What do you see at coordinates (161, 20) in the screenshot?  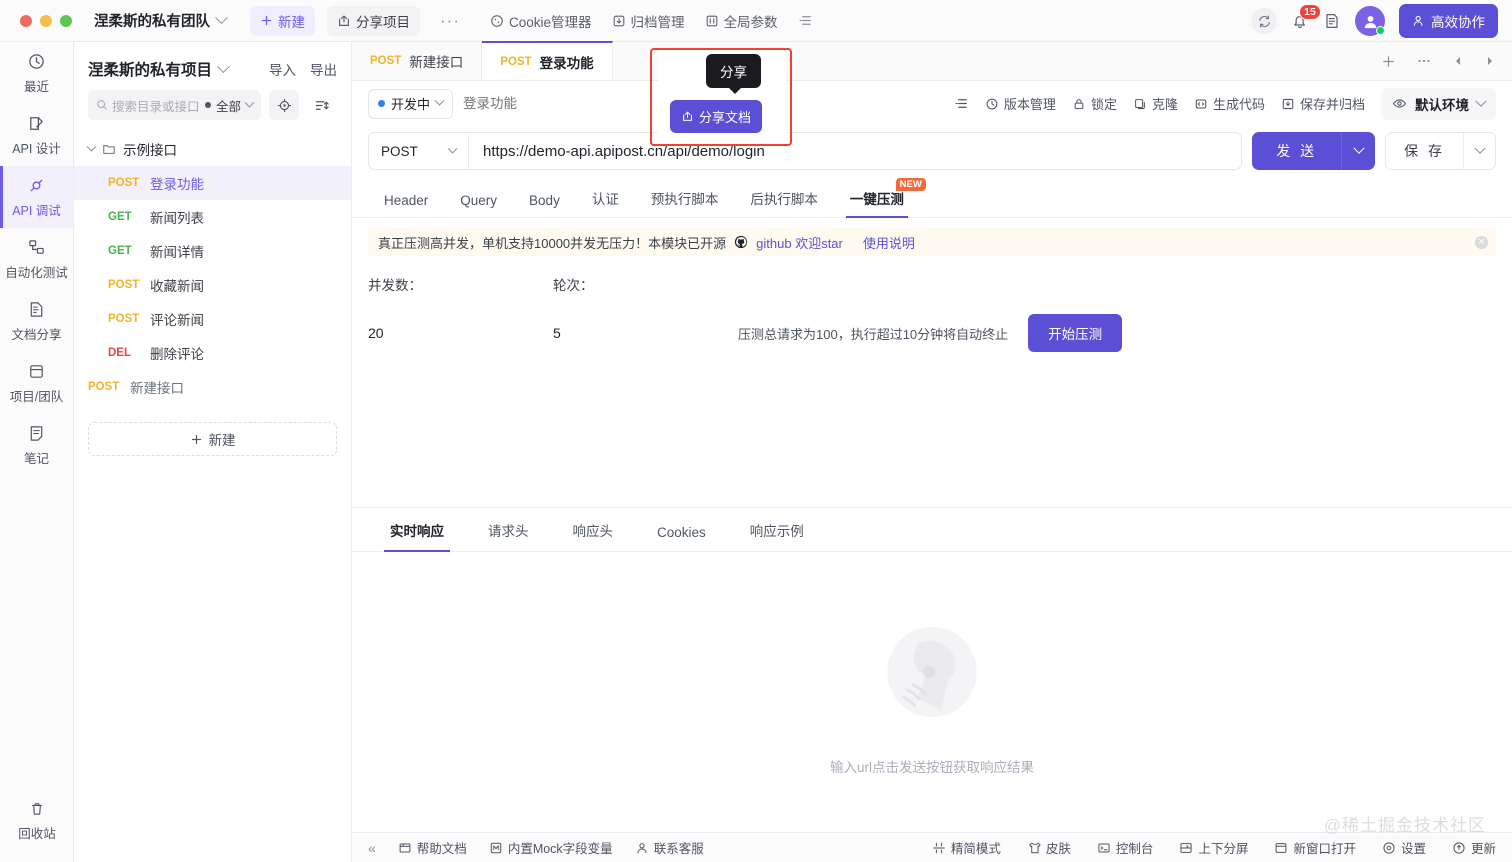 I see `team-switcher: 涅柔斯的私有团队` at bounding box center [161, 20].